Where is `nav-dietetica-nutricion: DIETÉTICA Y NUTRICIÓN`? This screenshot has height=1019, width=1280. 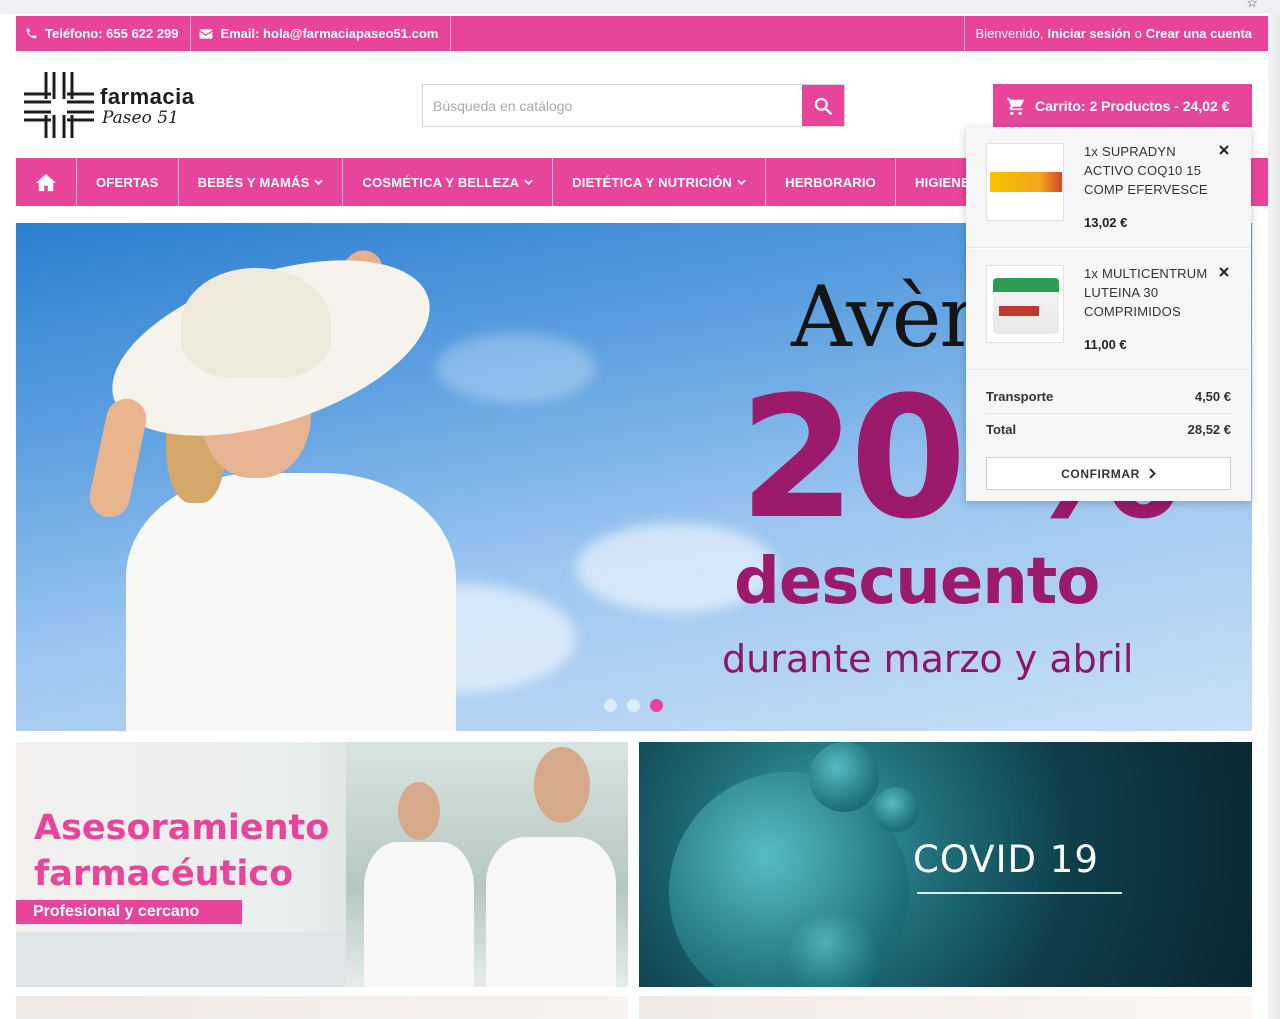 nav-dietetica-nutricion: DIETÉTICA Y NUTRICIÓN is located at coordinates (660, 182).